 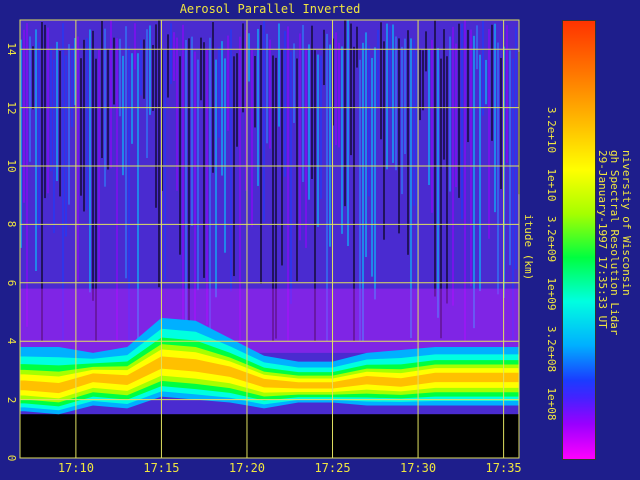 I want to click on colorbar-tick-label: 3.2e+08, so click(x=551, y=348).